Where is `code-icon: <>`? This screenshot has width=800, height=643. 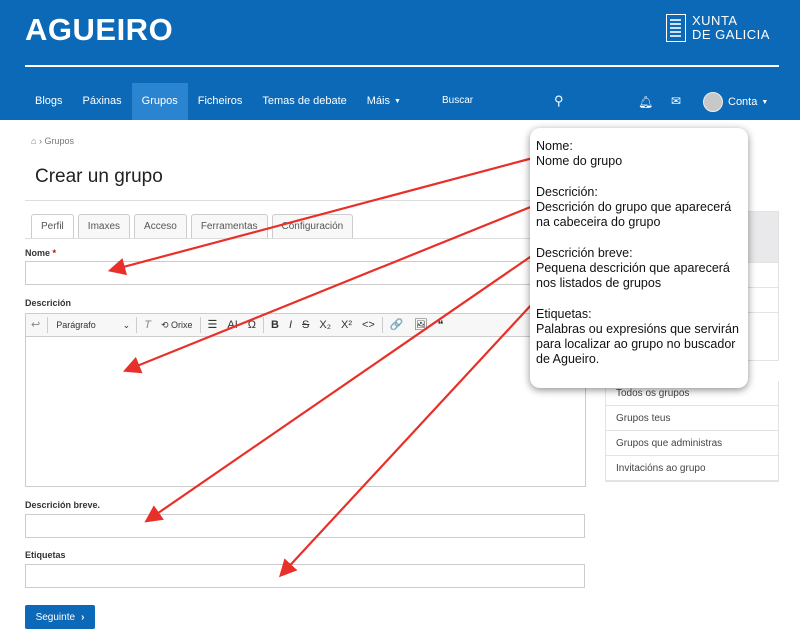
code-icon: <> is located at coordinates (368, 325).